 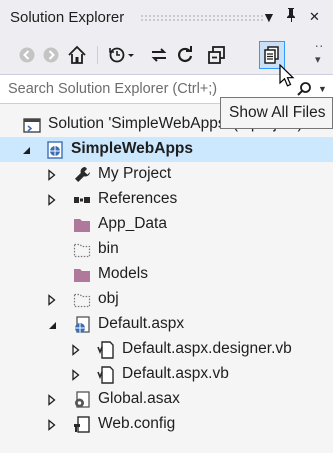 I want to click on pin-icon, so click(x=291, y=17).